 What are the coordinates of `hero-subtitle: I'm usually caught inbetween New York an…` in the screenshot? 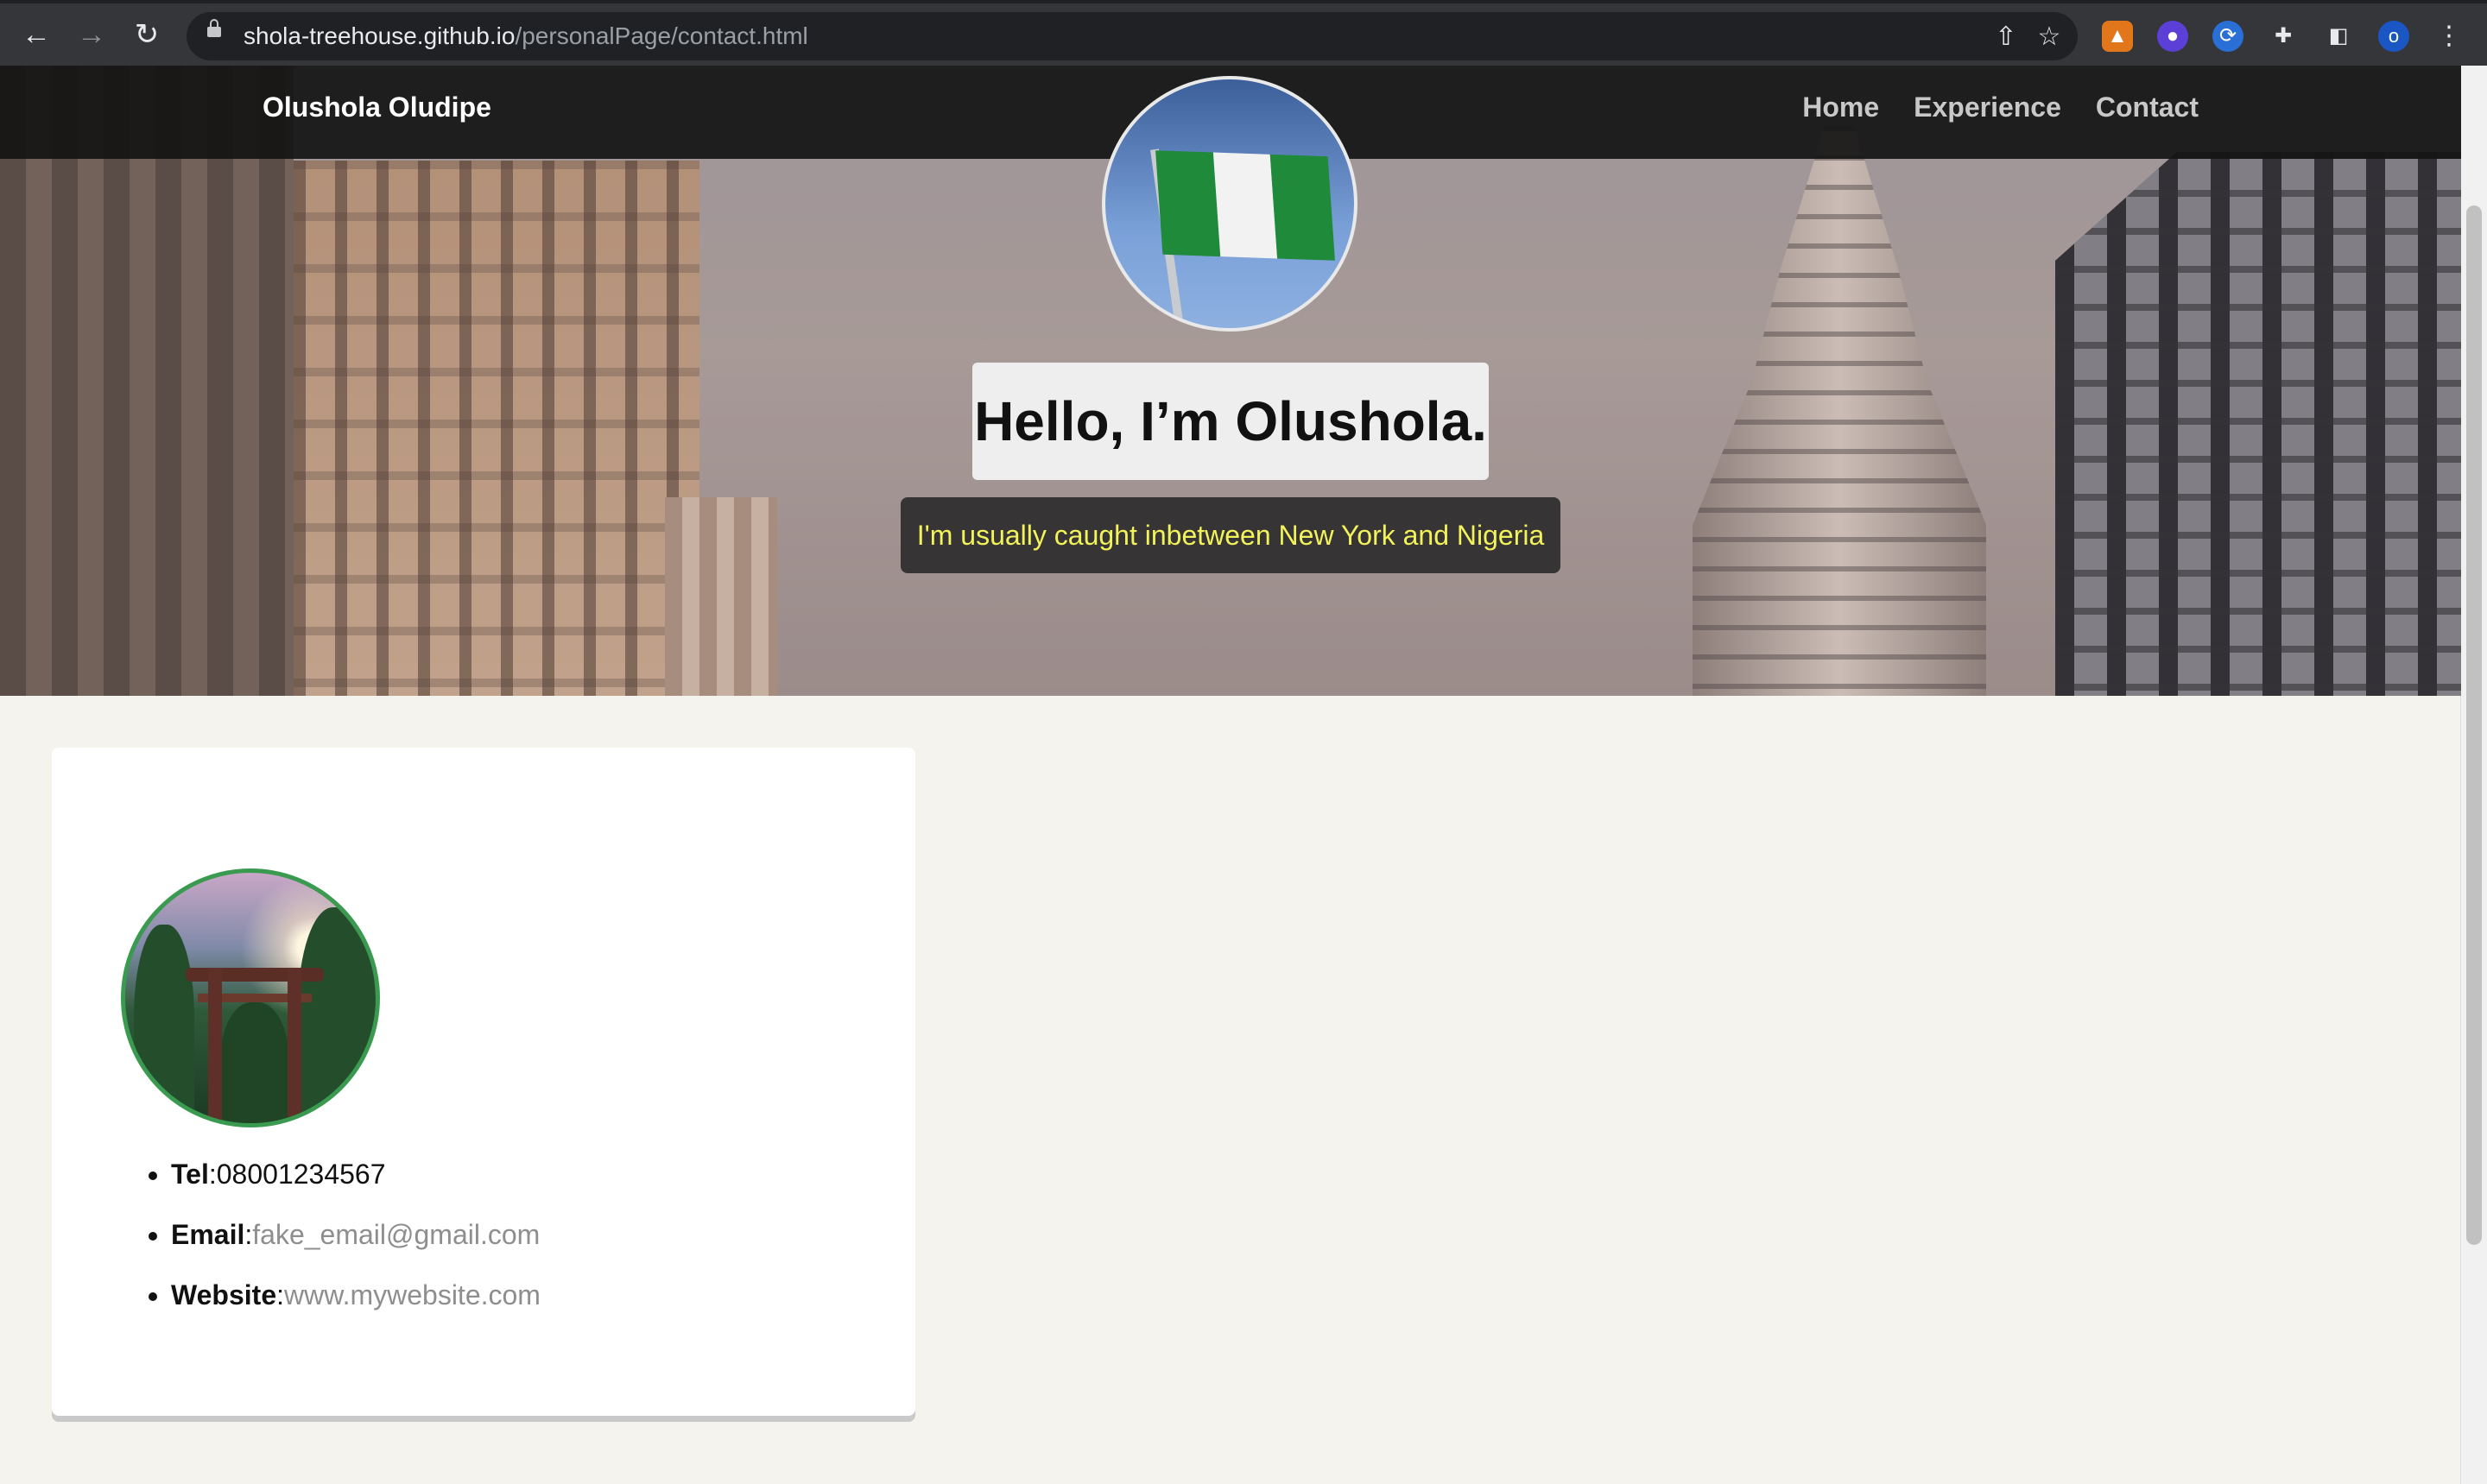 It's located at (1231, 535).